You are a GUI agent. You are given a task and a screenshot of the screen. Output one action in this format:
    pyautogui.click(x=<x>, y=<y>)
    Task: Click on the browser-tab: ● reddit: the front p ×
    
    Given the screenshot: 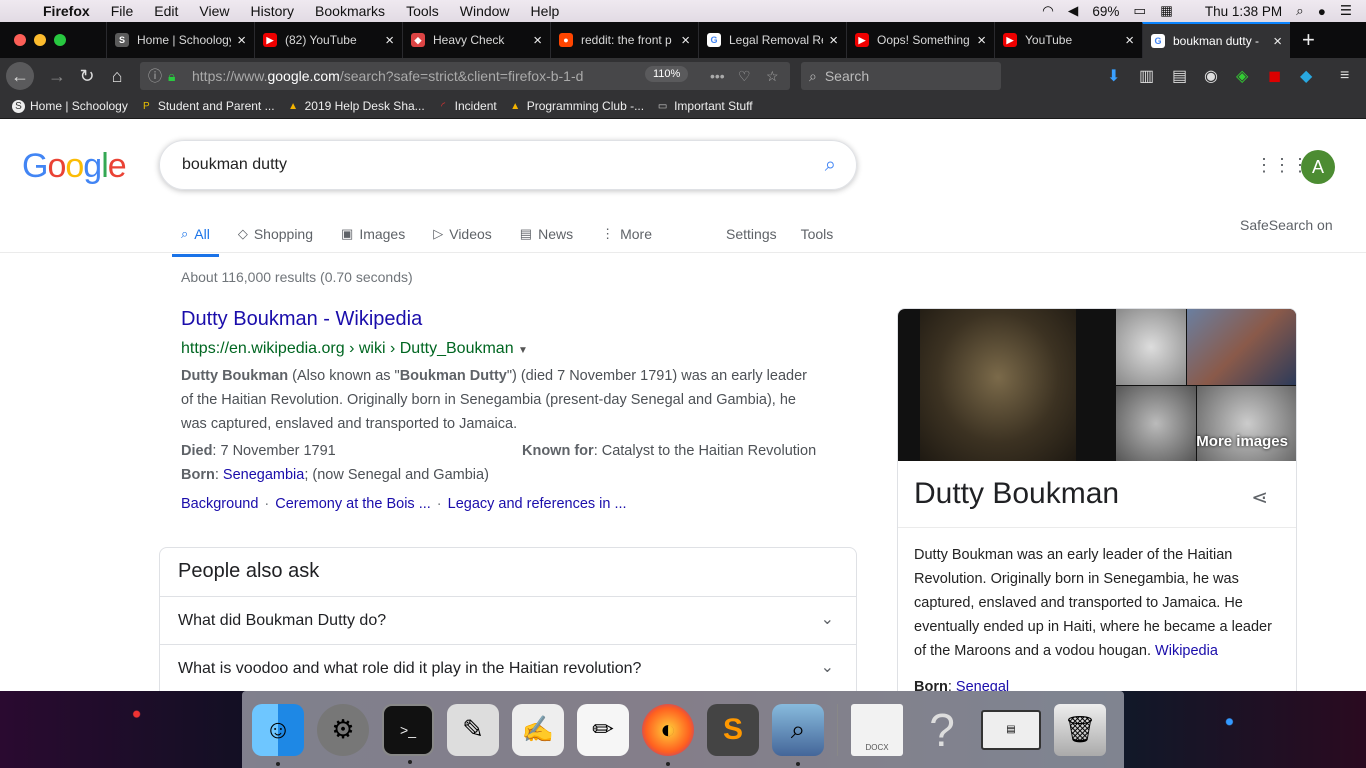 What is the action you would take?
    pyautogui.click(x=624, y=40)
    